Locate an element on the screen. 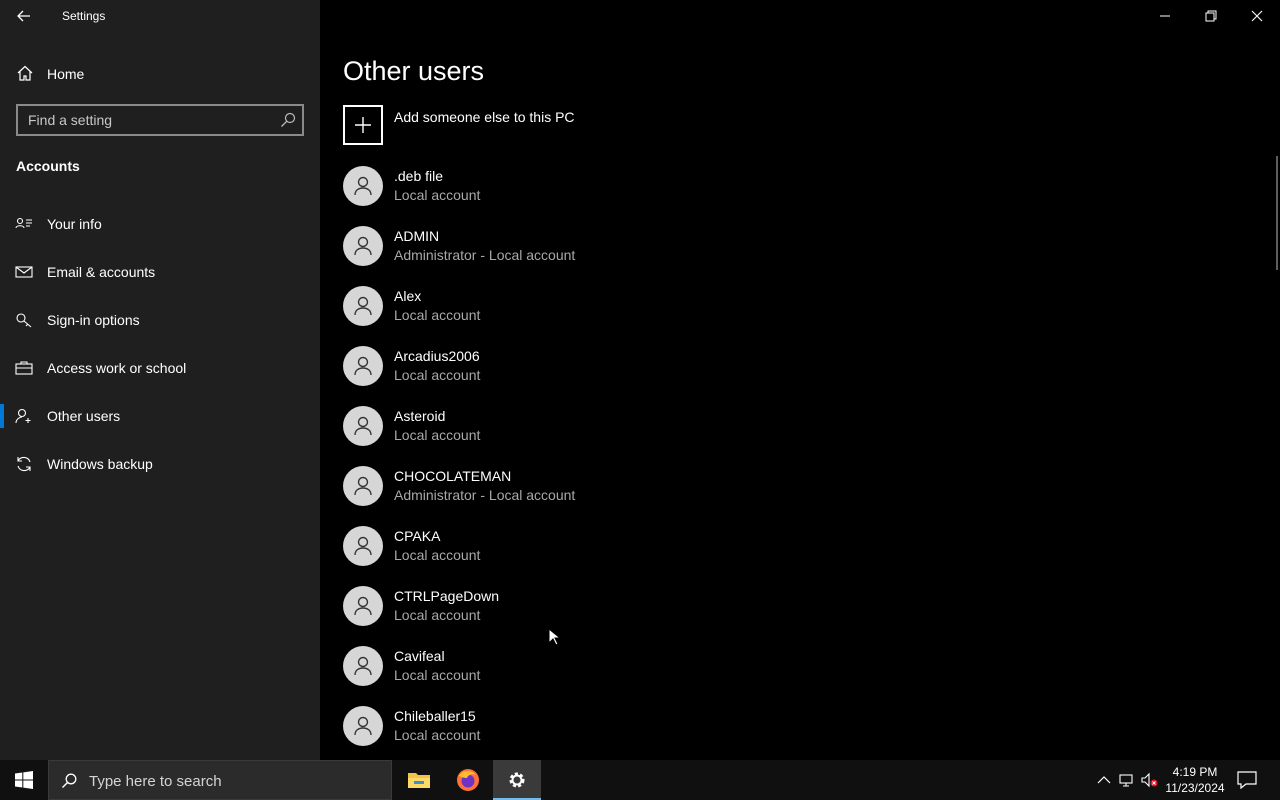  sidebar-item-access-work: Access work or school is located at coordinates (160, 368).